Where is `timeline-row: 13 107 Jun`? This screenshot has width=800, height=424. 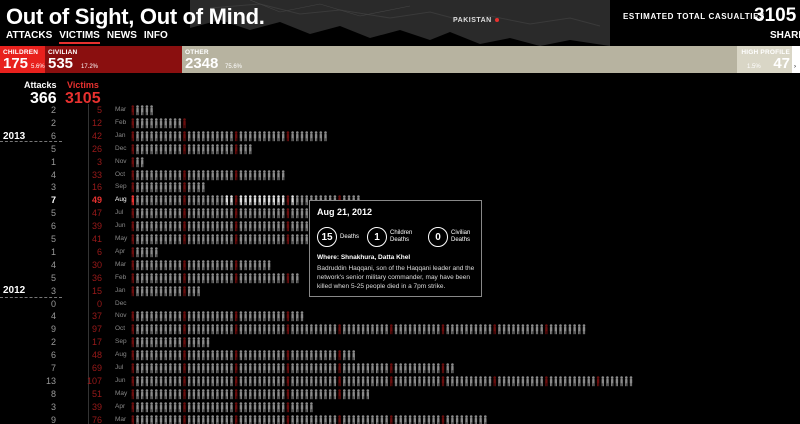
timeline-row: 13 107 Jun is located at coordinates (400, 381).